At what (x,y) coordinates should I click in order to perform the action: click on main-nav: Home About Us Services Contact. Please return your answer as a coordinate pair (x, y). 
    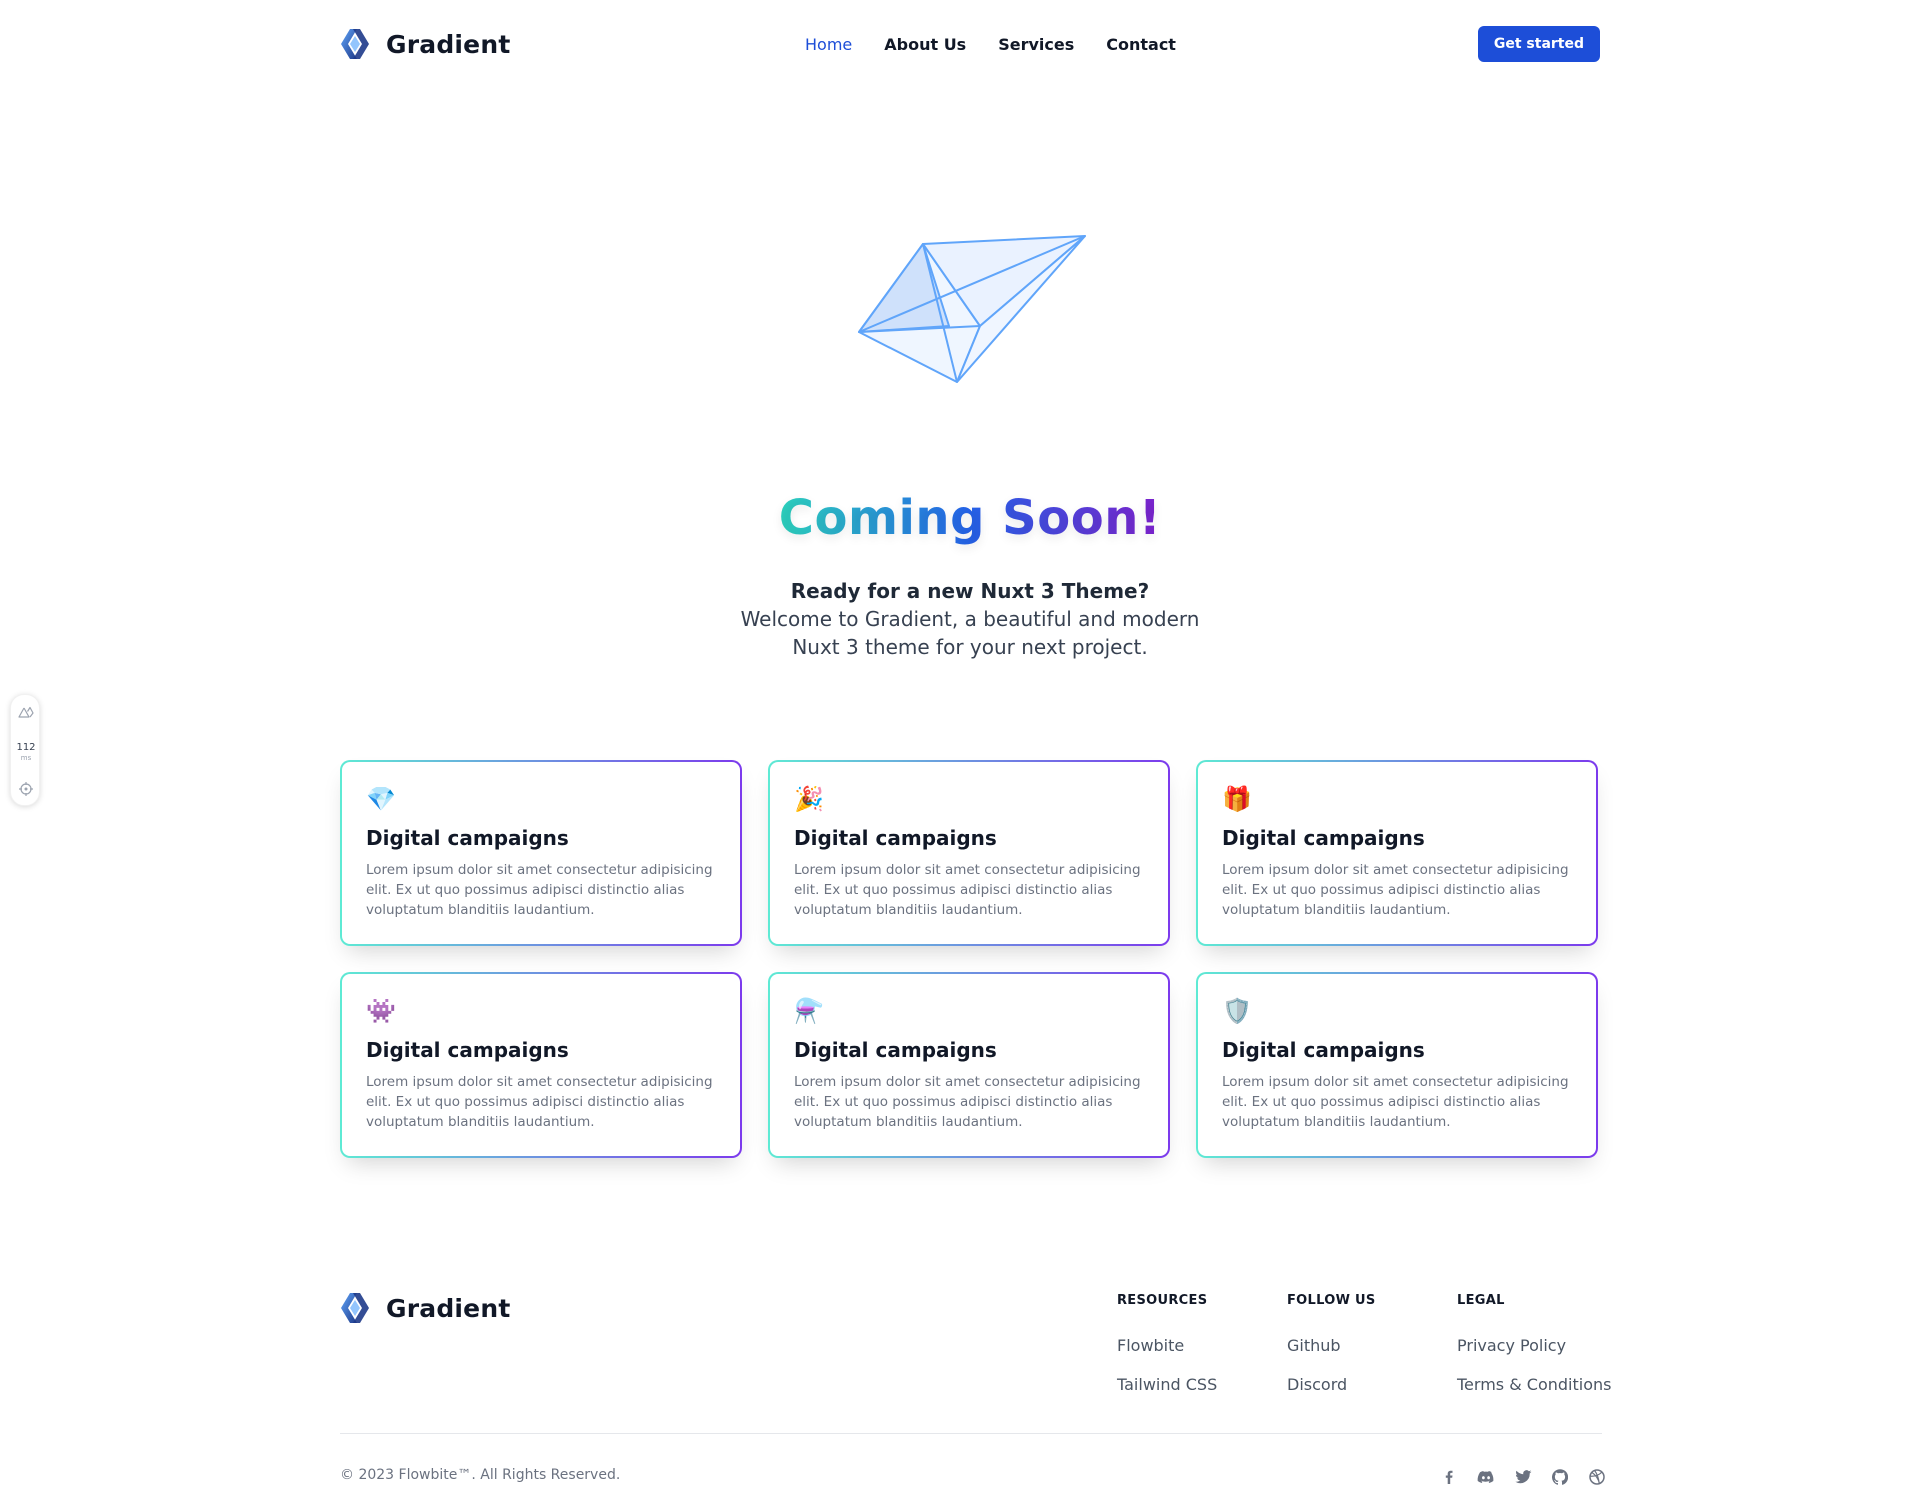
    Looking at the image, I should click on (1006, 44).